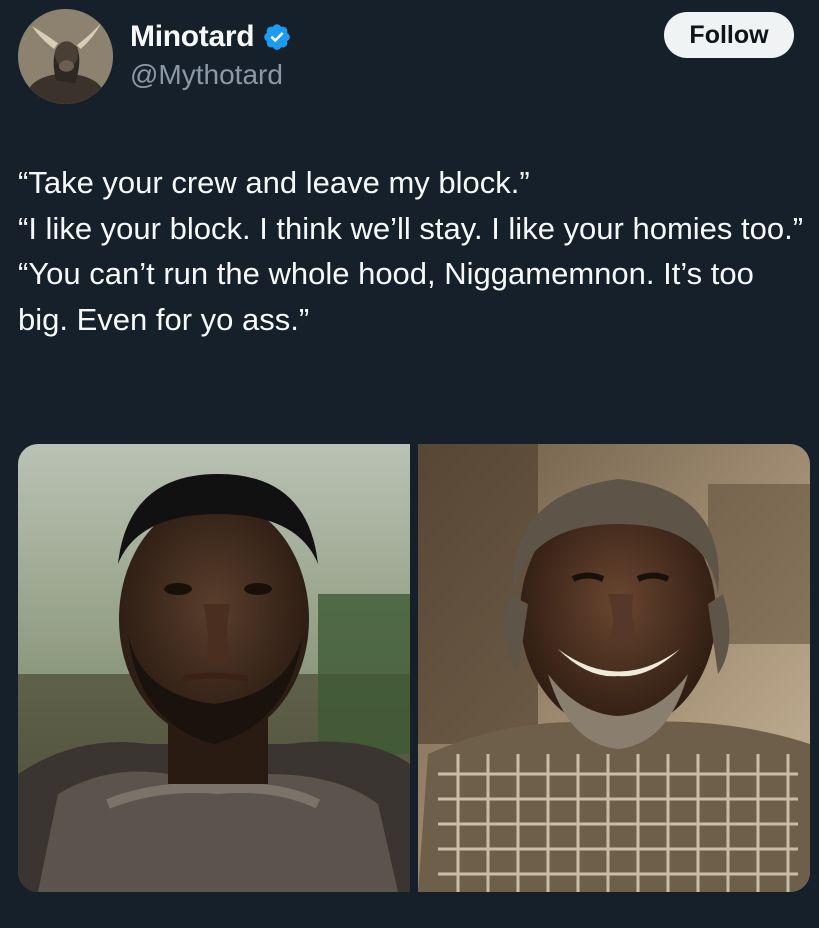  What do you see at coordinates (277, 37) in the screenshot?
I see `verified-badge-icon` at bounding box center [277, 37].